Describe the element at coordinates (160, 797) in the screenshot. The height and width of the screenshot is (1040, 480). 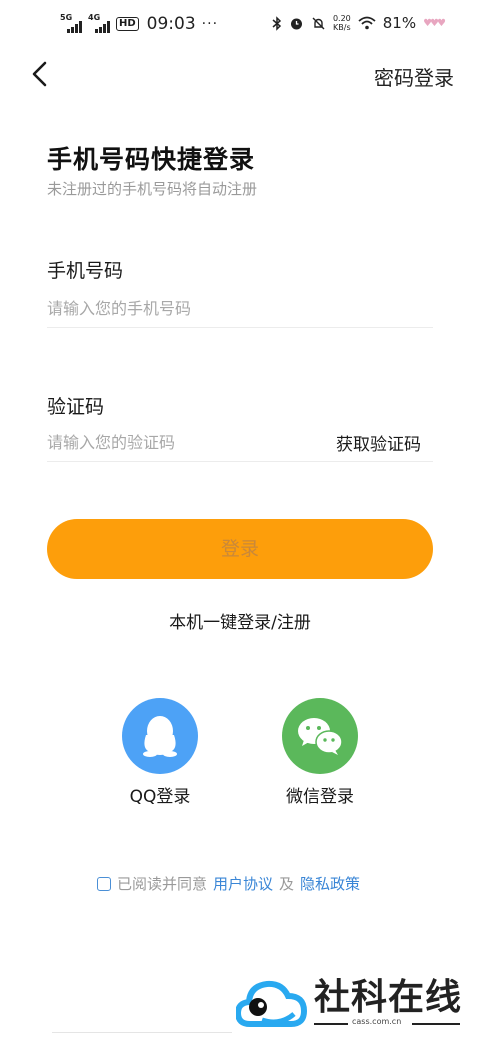
I see `qq-login-label: QQ登录` at that location.